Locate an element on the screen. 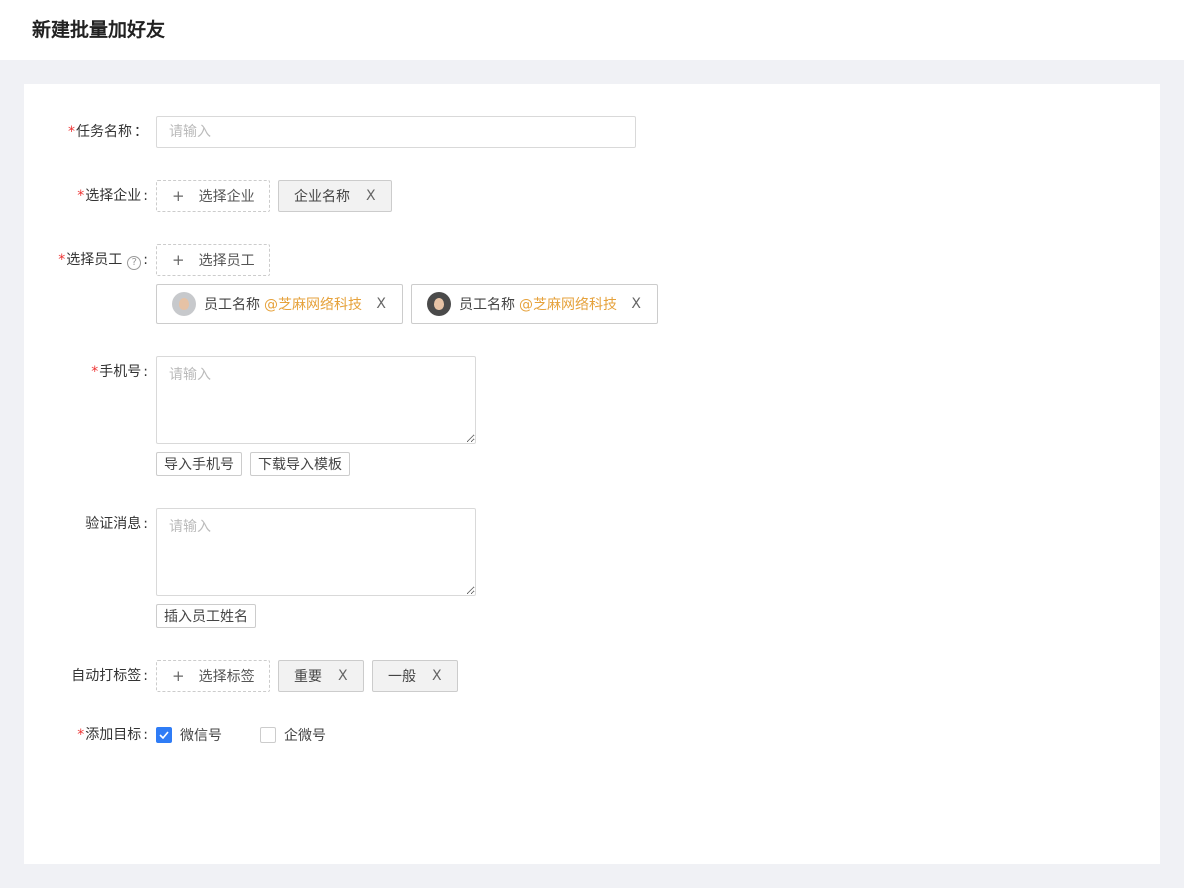 The image size is (1184, 888). help-icon: ? is located at coordinates (134, 263).